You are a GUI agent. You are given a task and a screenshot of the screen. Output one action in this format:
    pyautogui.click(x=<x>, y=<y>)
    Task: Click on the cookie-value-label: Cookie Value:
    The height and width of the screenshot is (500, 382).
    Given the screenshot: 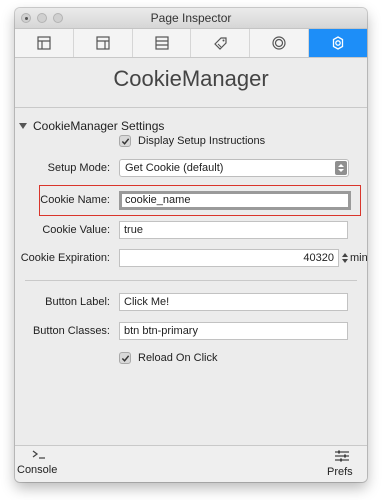 What is the action you would take?
    pyautogui.click(x=76, y=230)
    